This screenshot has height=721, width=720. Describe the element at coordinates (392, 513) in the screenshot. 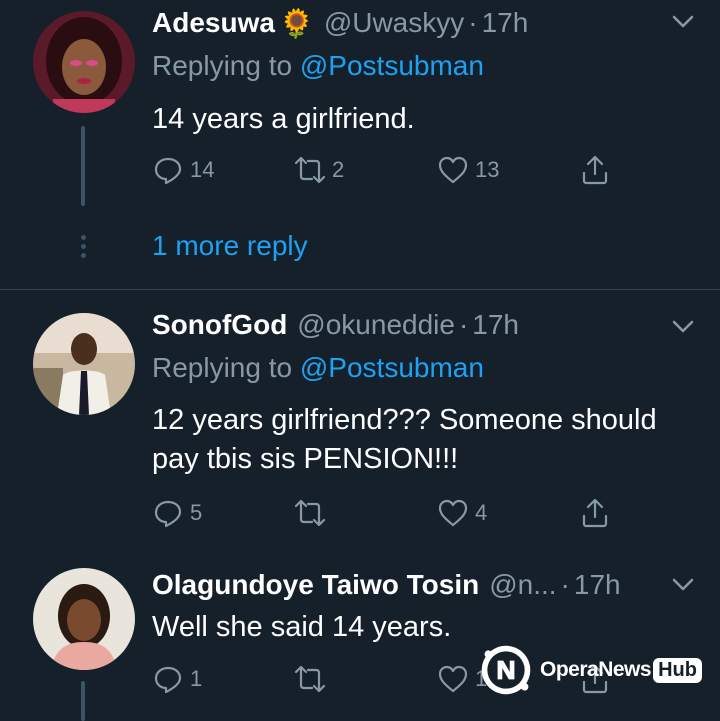

I see `tweet-actions: 5 4` at that location.